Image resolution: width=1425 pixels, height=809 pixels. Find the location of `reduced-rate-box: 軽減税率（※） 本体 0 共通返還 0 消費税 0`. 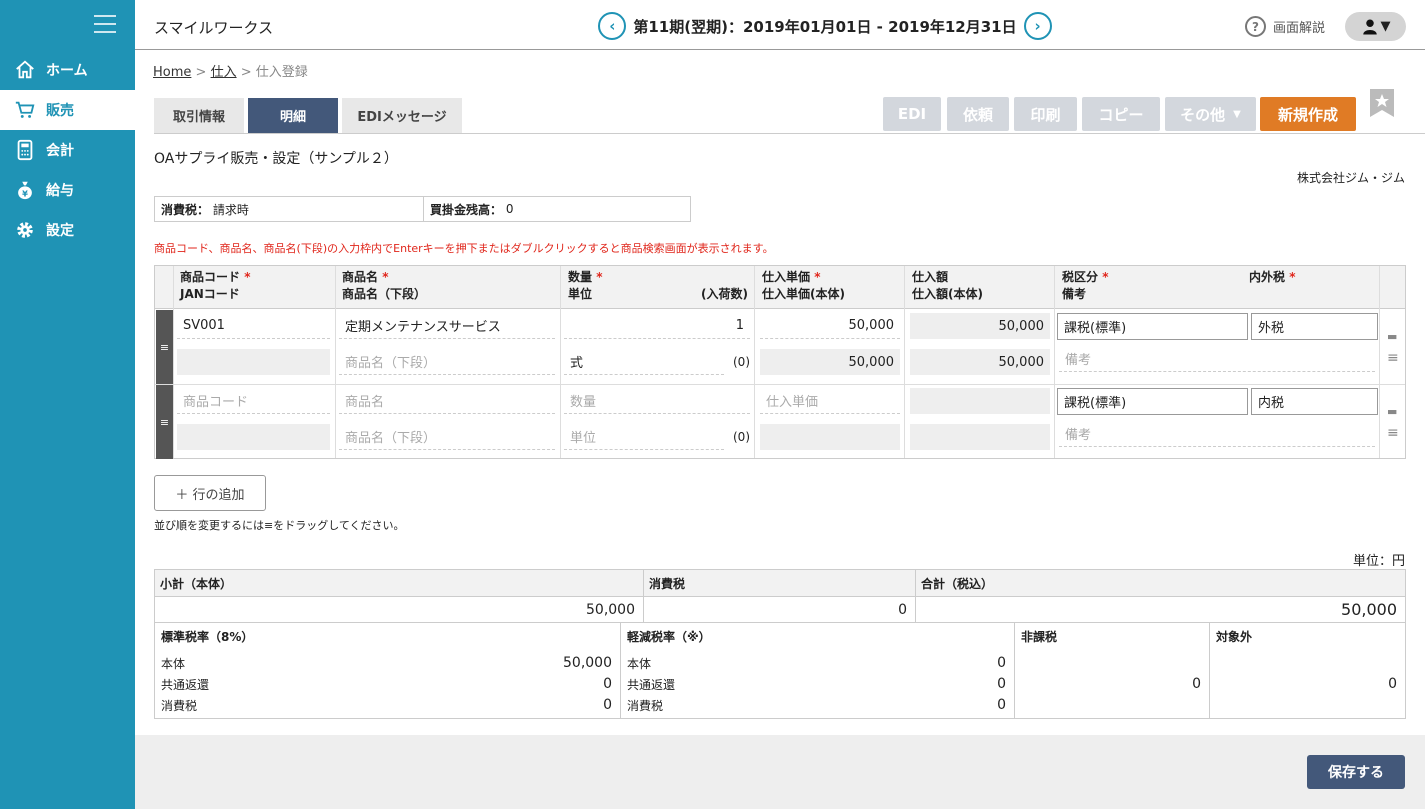

reduced-rate-box: 軽減税率（※） 本体 0 共通返還 0 消費税 0 is located at coordinates (818, 670).